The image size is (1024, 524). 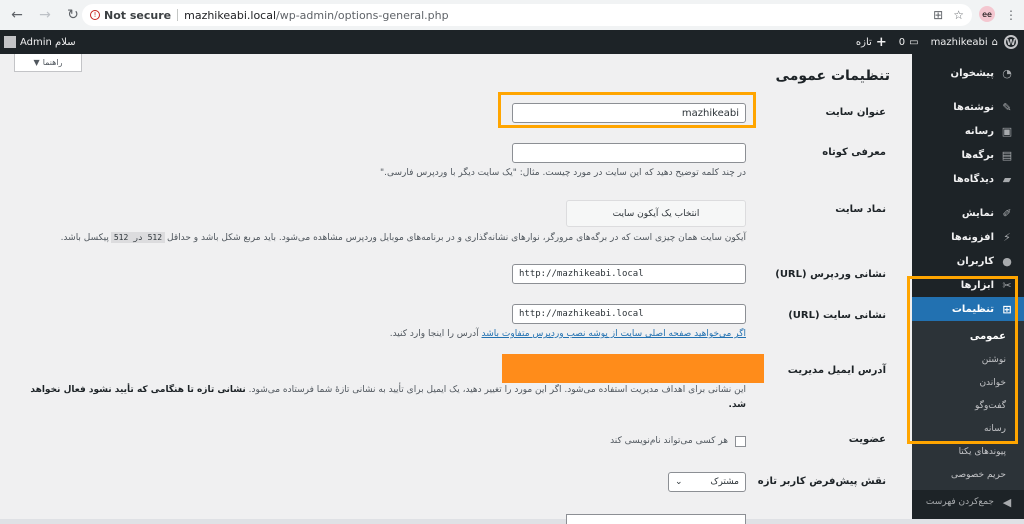 I want to click on membership-checkbox-label: هر کسی می‌تواند نام‌نویسی کند, so click(x=669, y=441).